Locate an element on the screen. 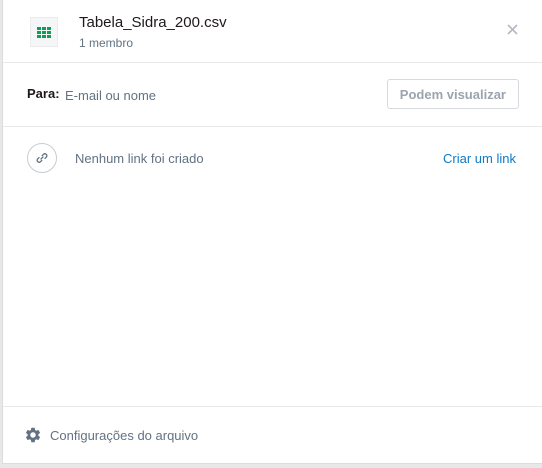 The image size is (542, 468). gear-icon is located at coordinates (33, 435).